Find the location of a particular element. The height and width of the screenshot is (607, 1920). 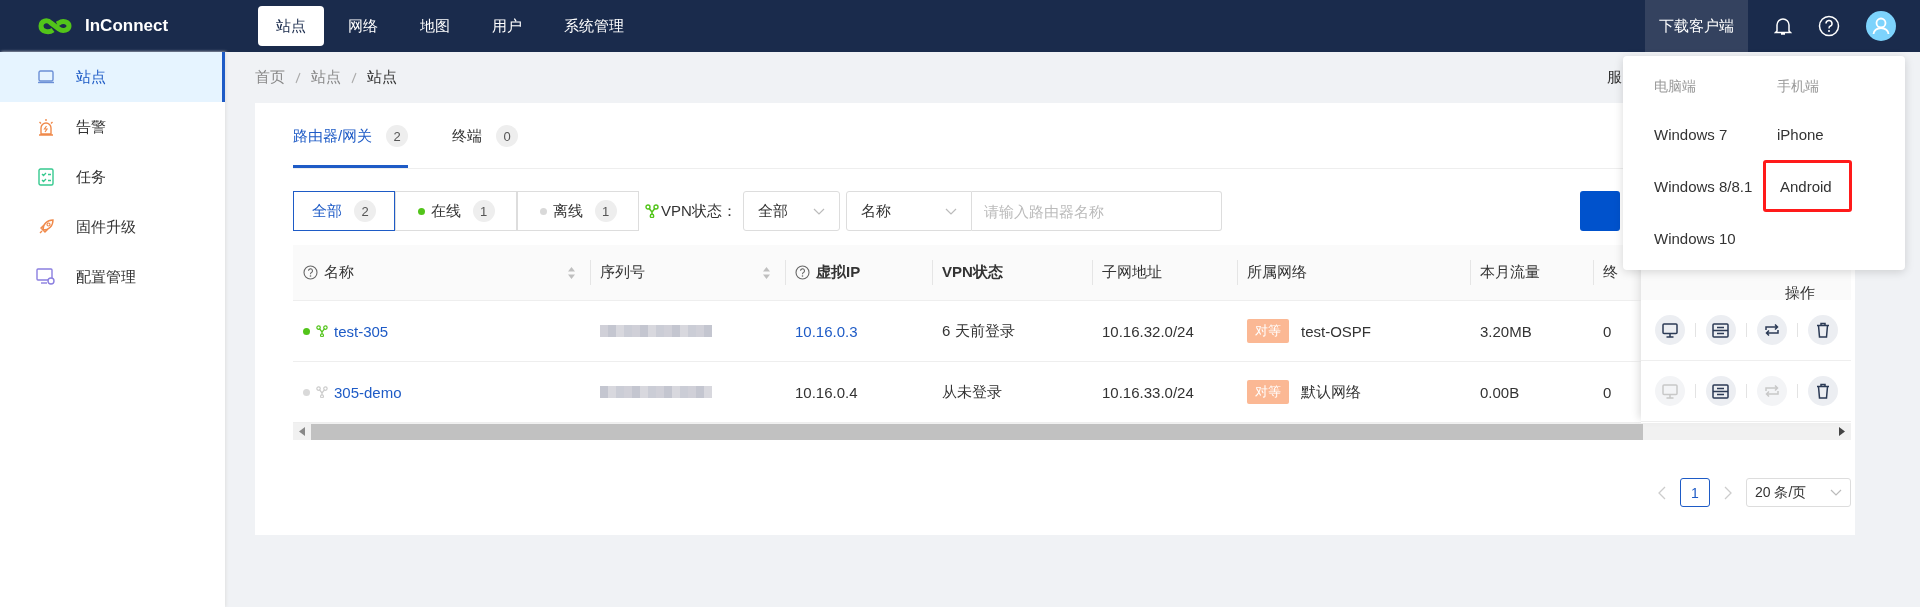

nav-tab: 地图 is located at coordinates (435, 26).